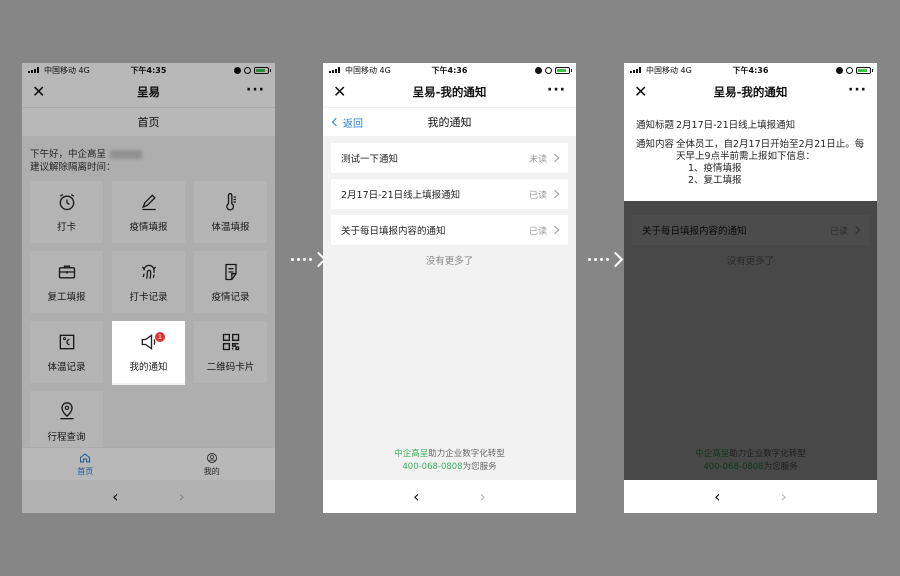  I want to click on notice-title: 关于每日填报内容的通知, so click(393, 231).